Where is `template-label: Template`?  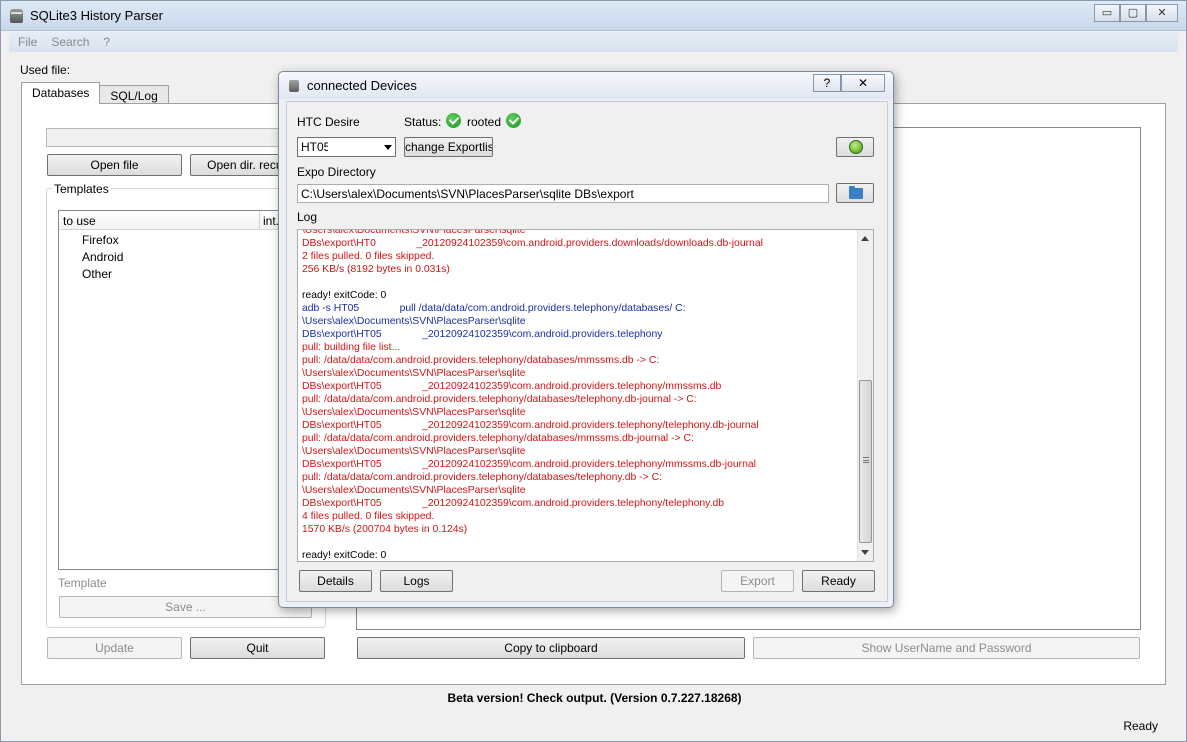 template-label: Template is located at coordinates (82, 583).